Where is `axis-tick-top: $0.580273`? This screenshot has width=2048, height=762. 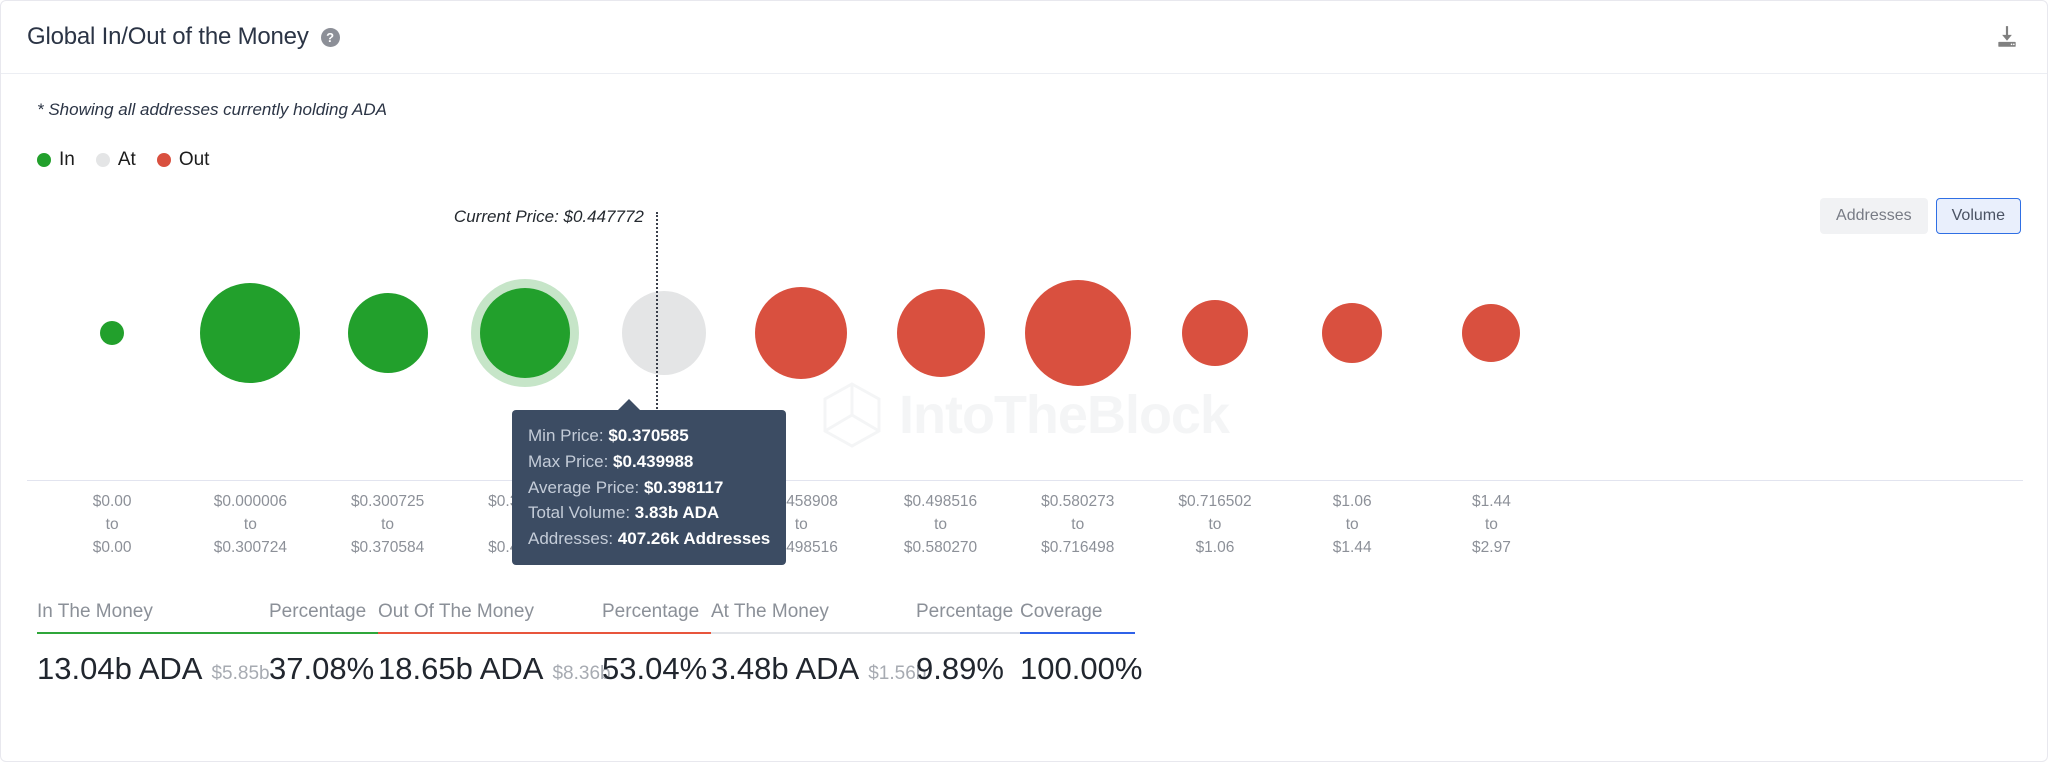
axis-tick-top: $0.580273 is located at coordinates (1078, 501).